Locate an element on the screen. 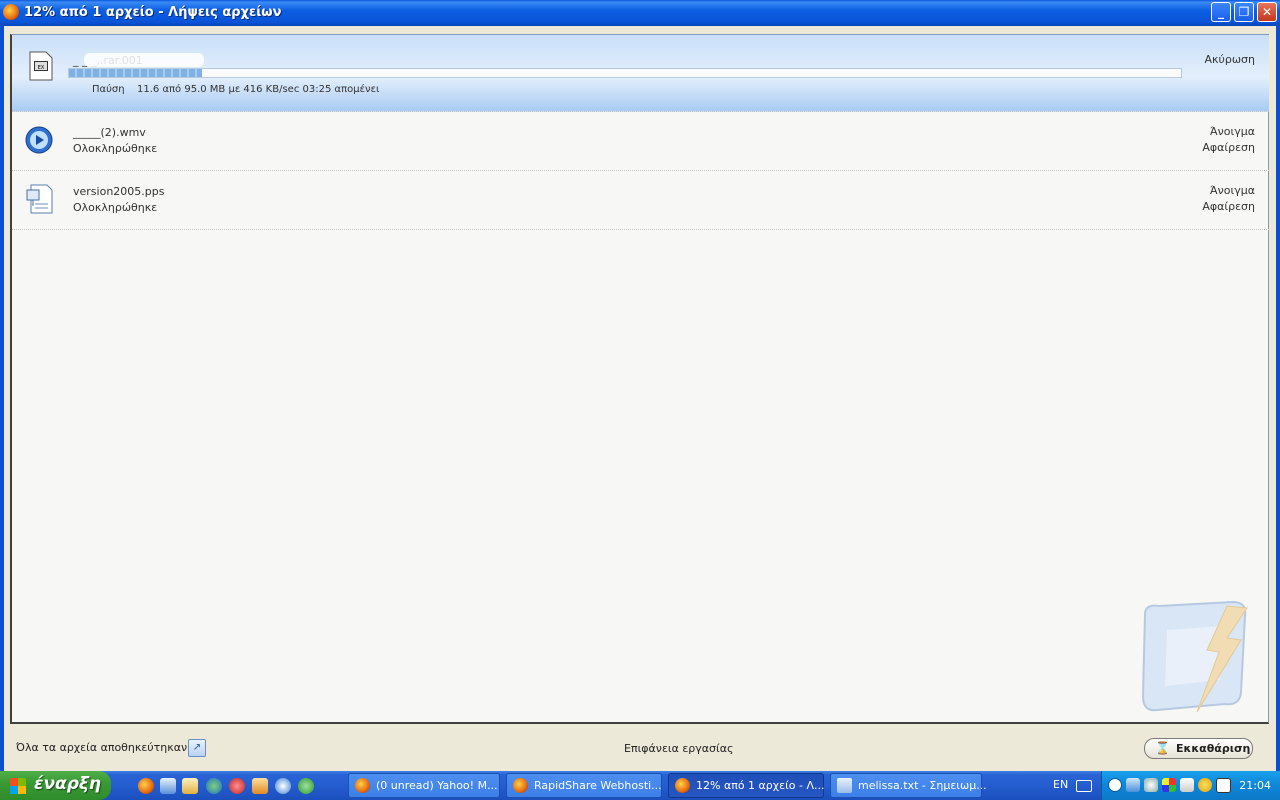  download-progress-bar is located at coordinates (625, 73).